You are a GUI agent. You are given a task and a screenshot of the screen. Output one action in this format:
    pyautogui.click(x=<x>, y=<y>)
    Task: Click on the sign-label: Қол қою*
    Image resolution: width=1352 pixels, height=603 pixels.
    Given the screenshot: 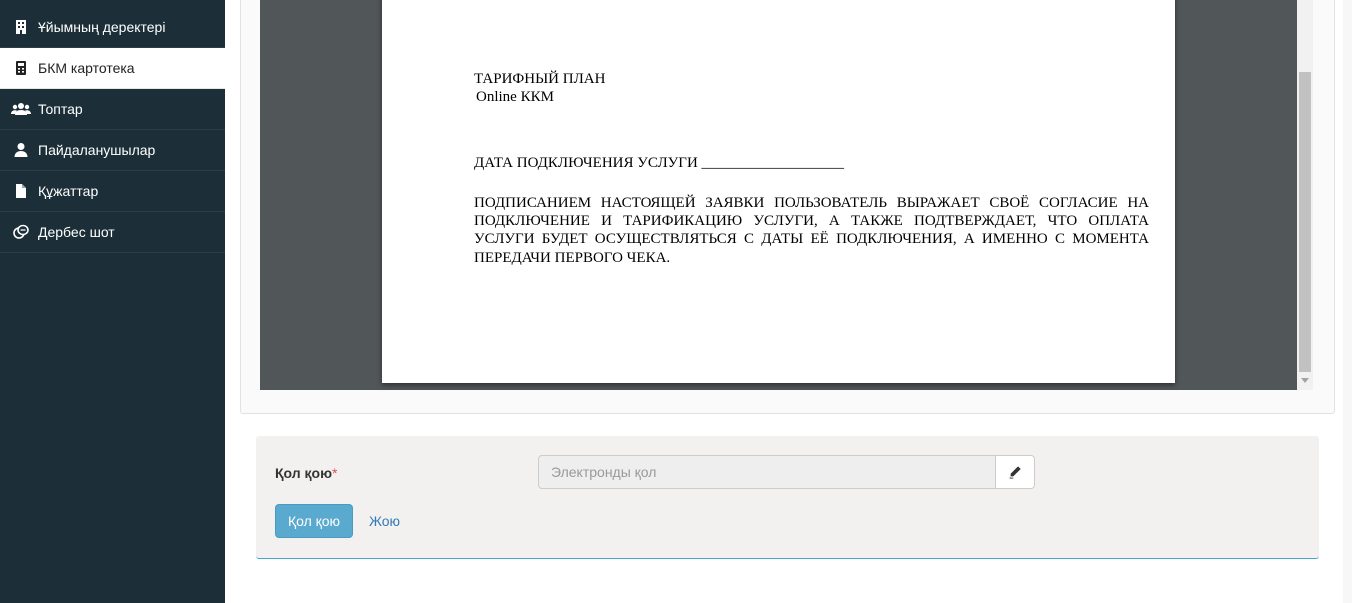 What is the action you would take?
    pyautogui.click(x=306, y=473)
    